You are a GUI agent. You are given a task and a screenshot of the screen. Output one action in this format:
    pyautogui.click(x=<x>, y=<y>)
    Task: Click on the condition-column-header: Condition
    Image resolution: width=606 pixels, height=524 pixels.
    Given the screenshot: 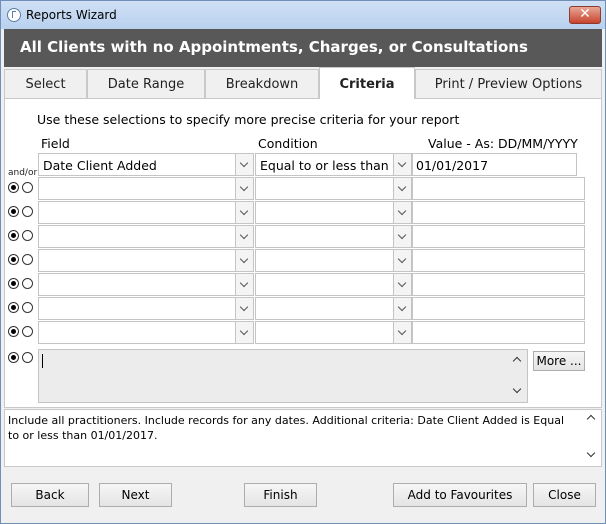 What is the action you would take?
    pyautogui.click(x=288, y=143)
    